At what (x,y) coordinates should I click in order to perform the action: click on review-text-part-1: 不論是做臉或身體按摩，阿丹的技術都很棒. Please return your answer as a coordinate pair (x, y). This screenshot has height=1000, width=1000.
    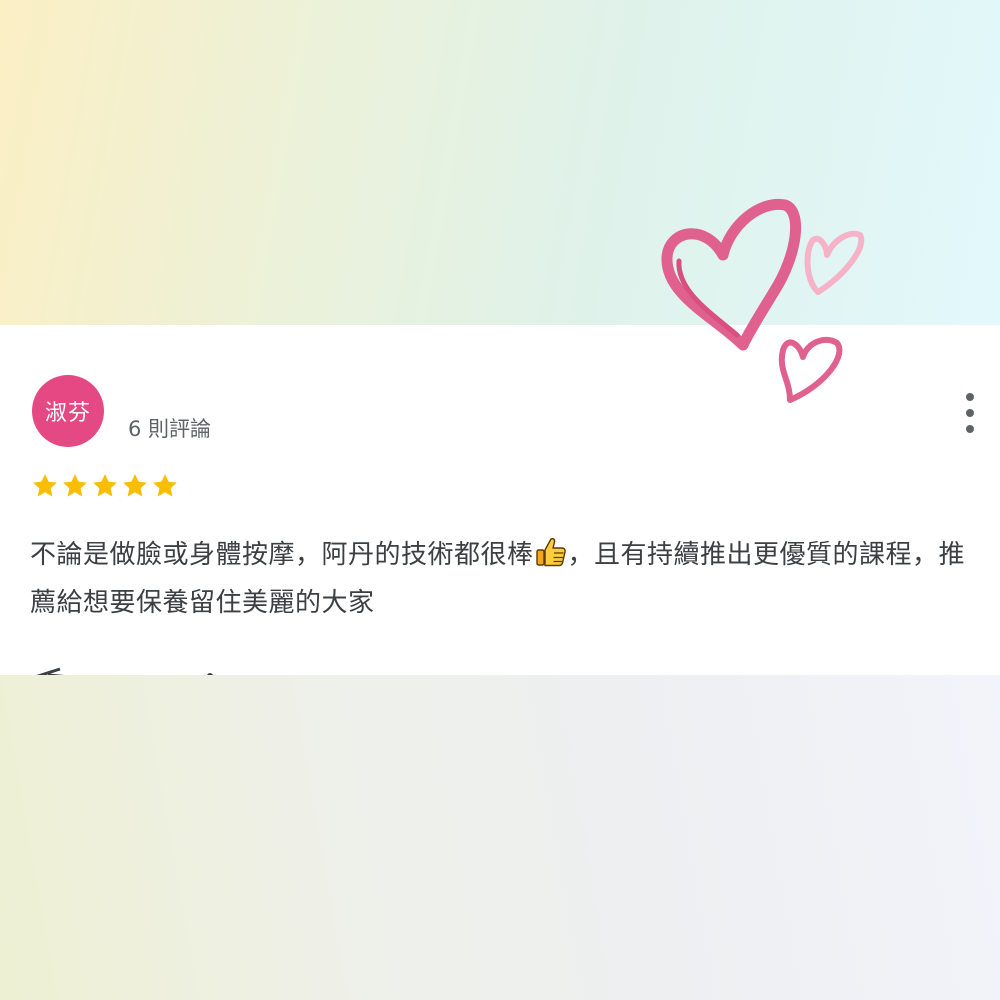
    Looking at the image, I should click on (282, 555).